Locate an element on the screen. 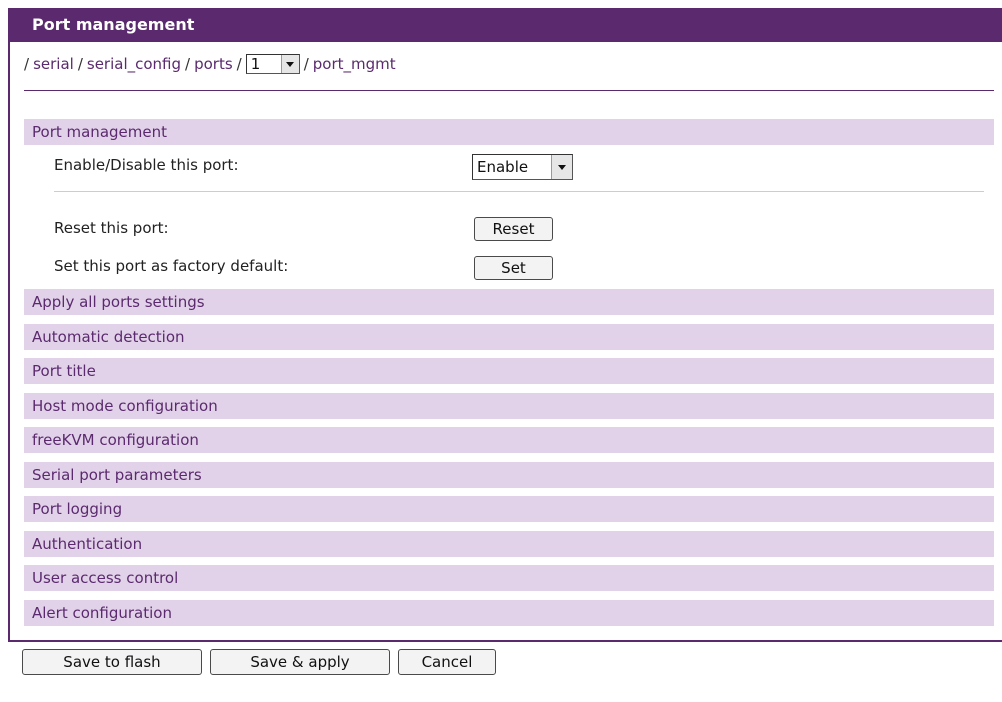 This screenshot has width=1002, height=702. section-header-freekvm: freeKVM configuration is located at coordinates (509, 440).